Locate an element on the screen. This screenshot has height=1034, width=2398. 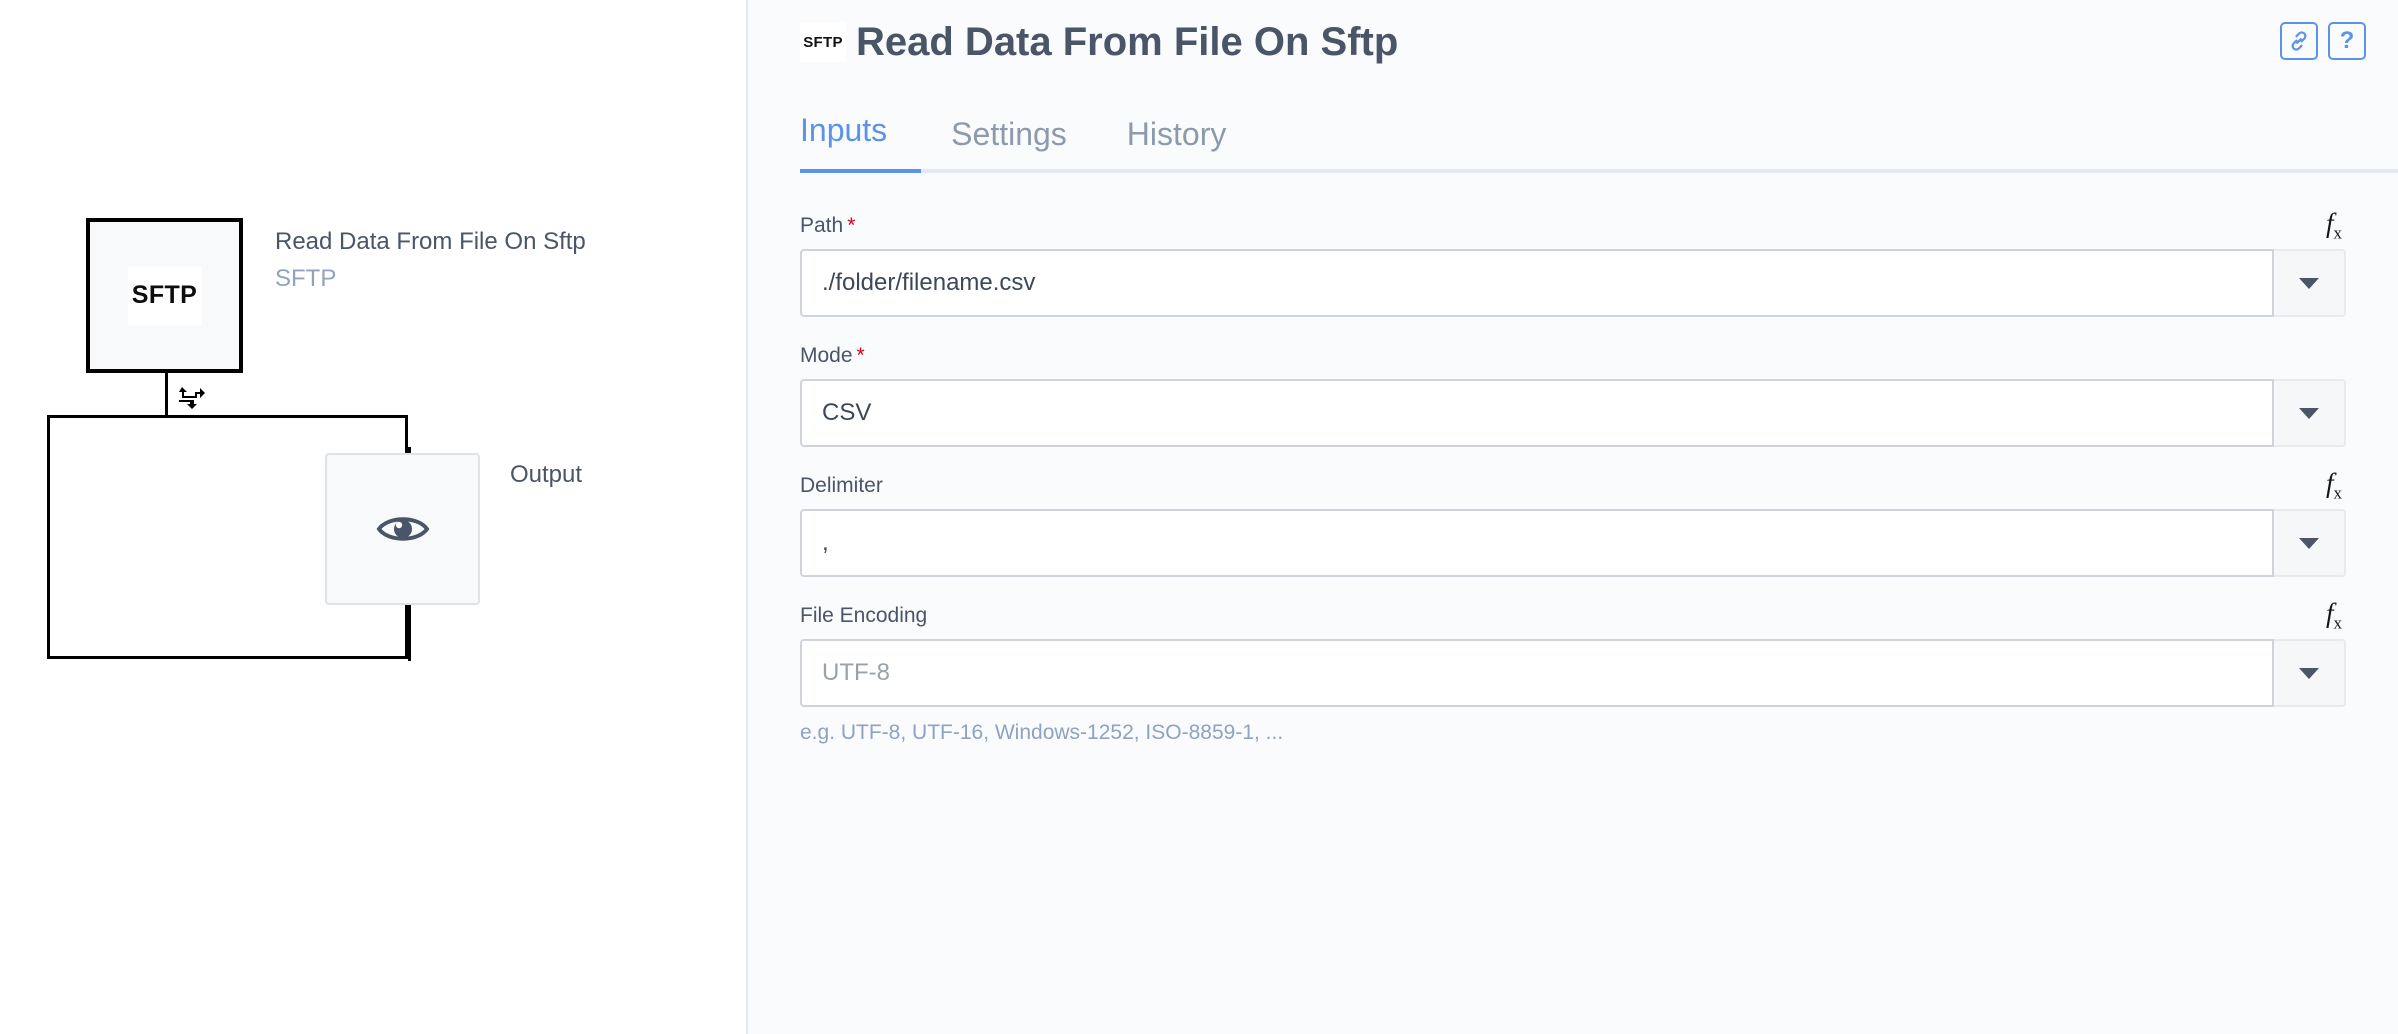
field-path-label-row: Path * fx is located at coordinates (1573, 226).